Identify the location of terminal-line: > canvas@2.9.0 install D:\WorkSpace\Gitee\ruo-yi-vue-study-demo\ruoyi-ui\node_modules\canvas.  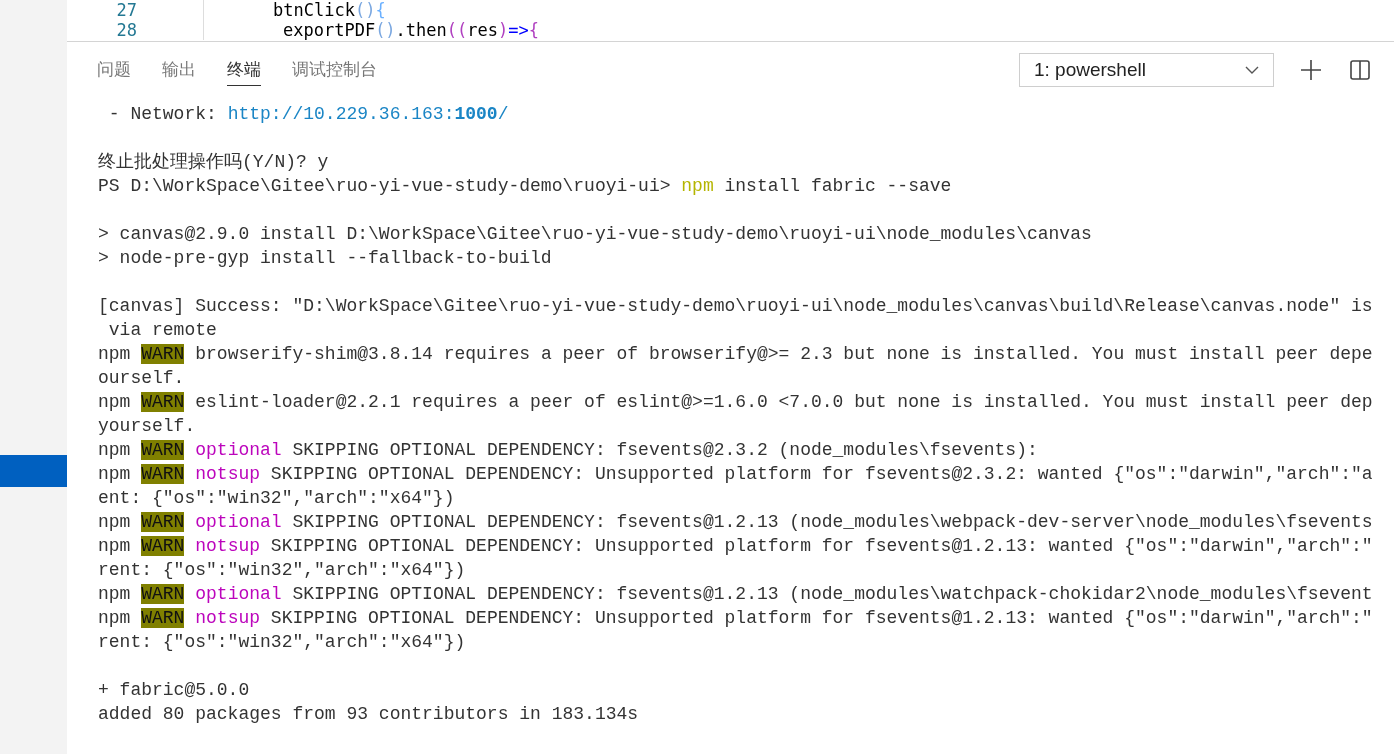
(595, 234).